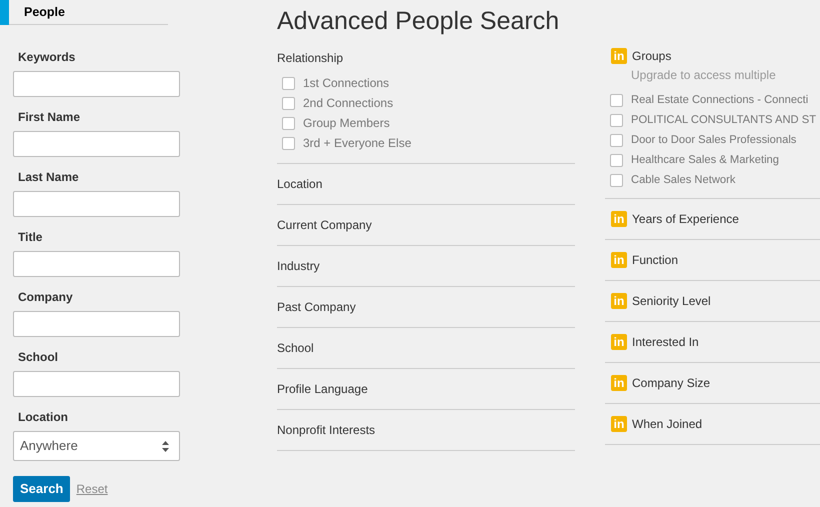 This screenshot has width=820, height=507. Describe the element at coordinates (652, 56) in the screenshot. I see `facet-link: Groups` at that location.